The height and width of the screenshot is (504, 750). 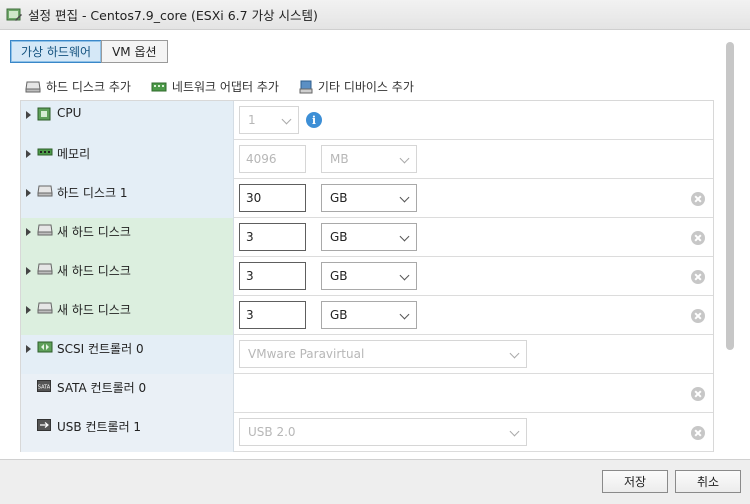 What do you see at coordinates (269, 120) in the screenshot?
I see `cpu-count-select: 1` at bounding box center [269, 120].